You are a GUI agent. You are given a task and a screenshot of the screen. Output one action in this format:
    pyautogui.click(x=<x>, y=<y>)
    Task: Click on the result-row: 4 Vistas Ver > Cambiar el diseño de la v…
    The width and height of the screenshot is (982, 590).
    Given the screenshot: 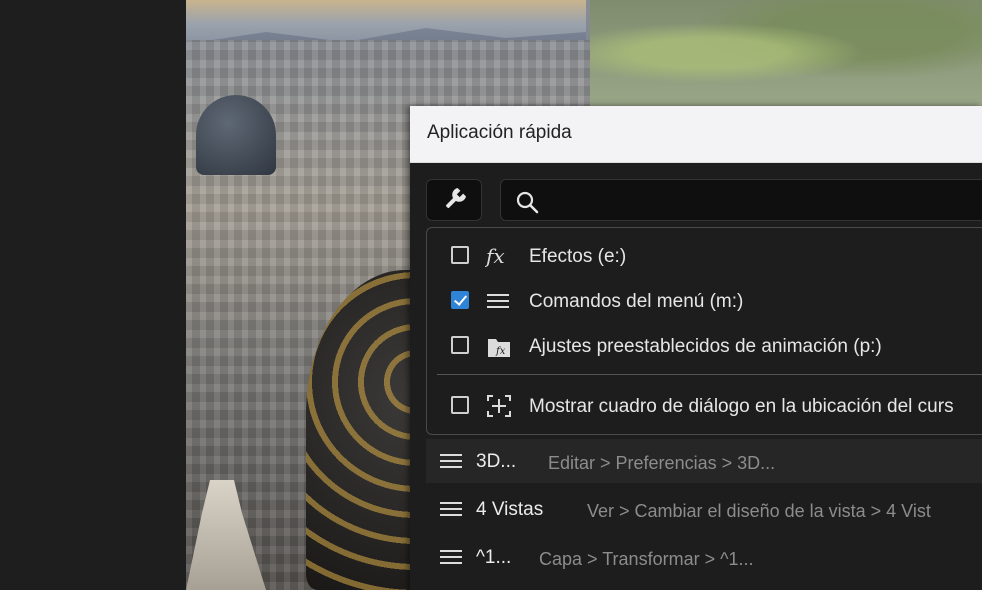 What is the action you would take?
    pyautogui.click(x=704, y=509)
    